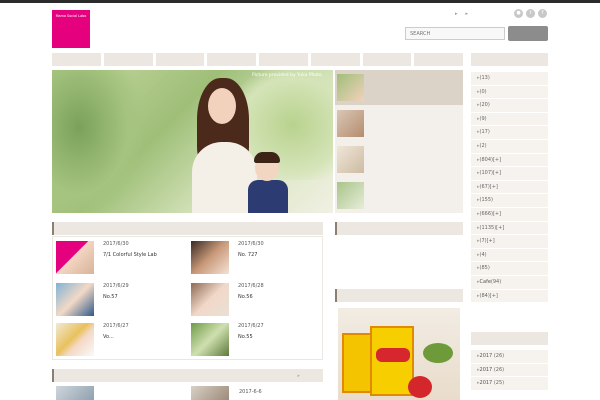 Image resolution: width=600 pixels, height=400 pixels. I want to click on post-title: No.55, so click(285, 337).